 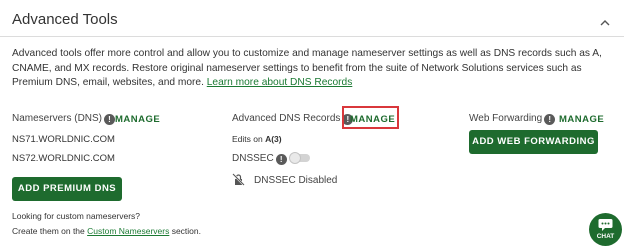 I want to click on dnssec-disabled-icon, so click(x=238, y=179).